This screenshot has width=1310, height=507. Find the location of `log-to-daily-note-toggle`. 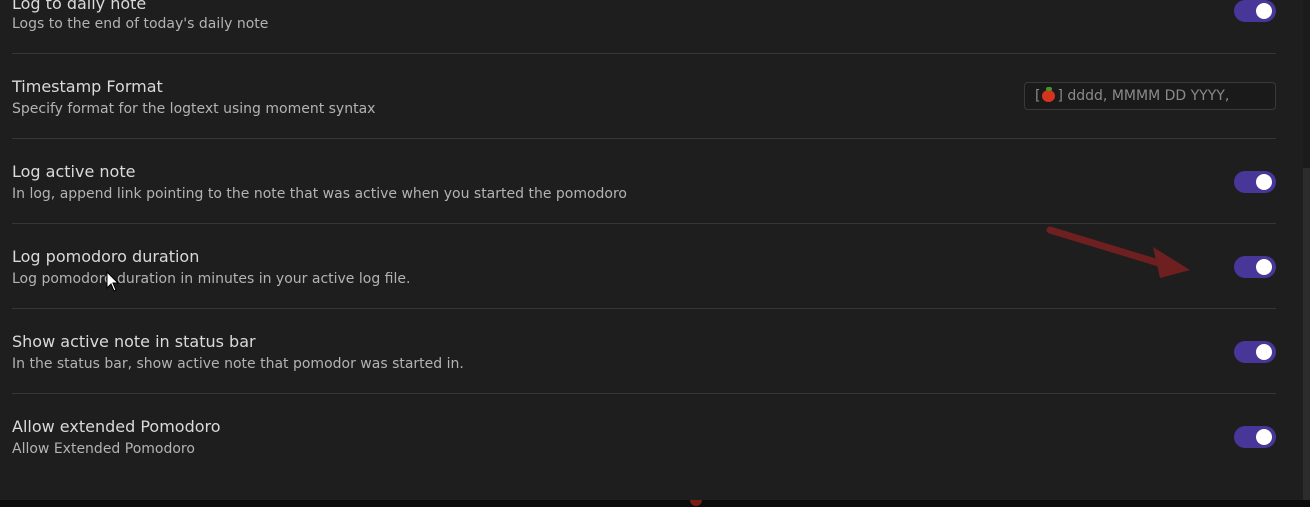

log-to-daily-note-toggle is located at coordinates (1255, 11).